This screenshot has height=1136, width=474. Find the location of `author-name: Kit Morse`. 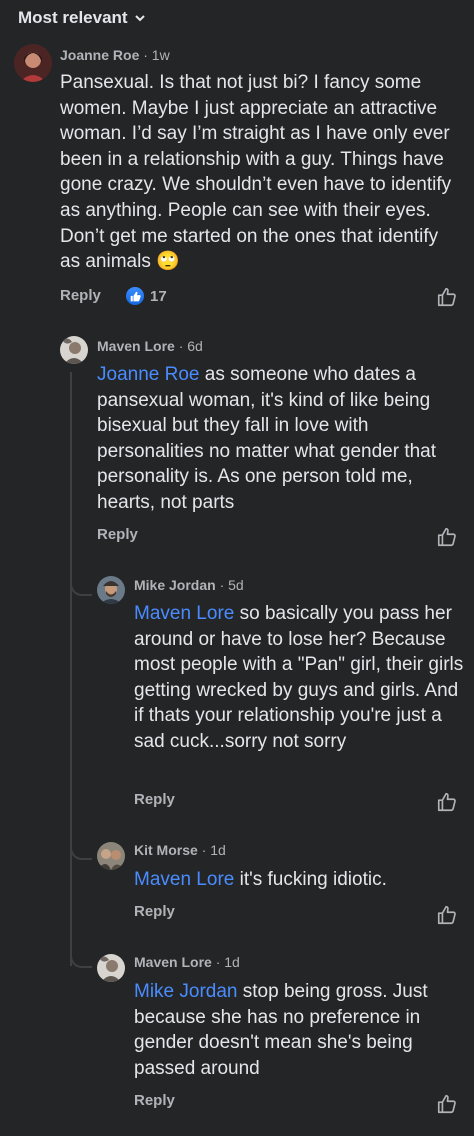

author-name: Kit Morse is located at coordinates (166, 850).